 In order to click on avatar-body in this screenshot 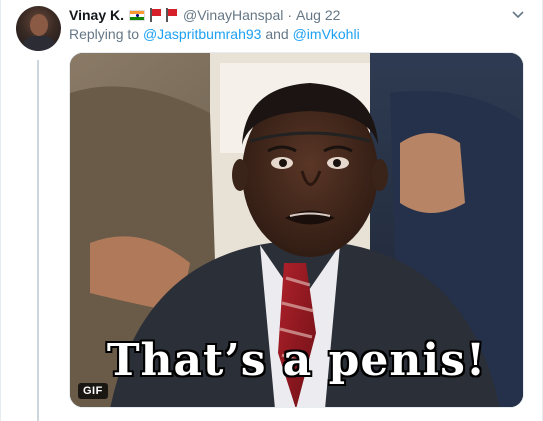, I will do `click(39, 43)`.